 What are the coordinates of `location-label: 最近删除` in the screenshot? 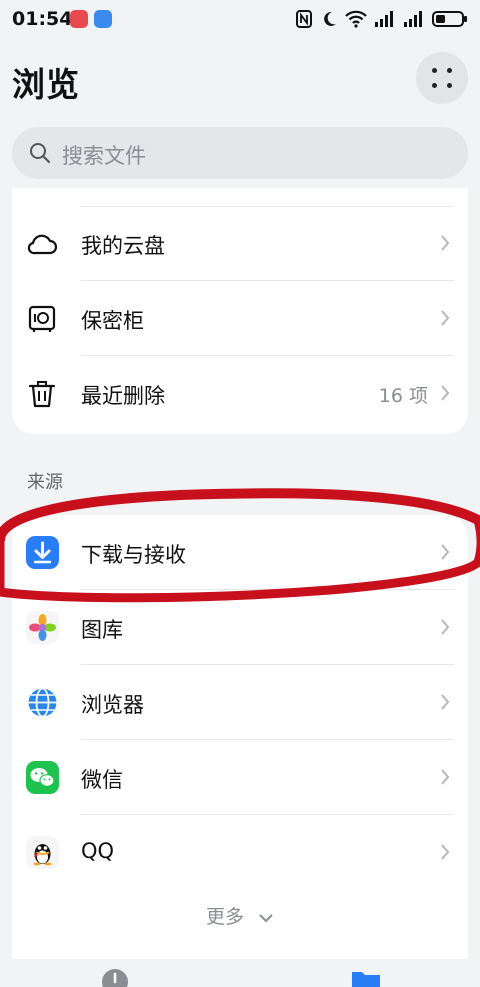 It's located at (123, 396).